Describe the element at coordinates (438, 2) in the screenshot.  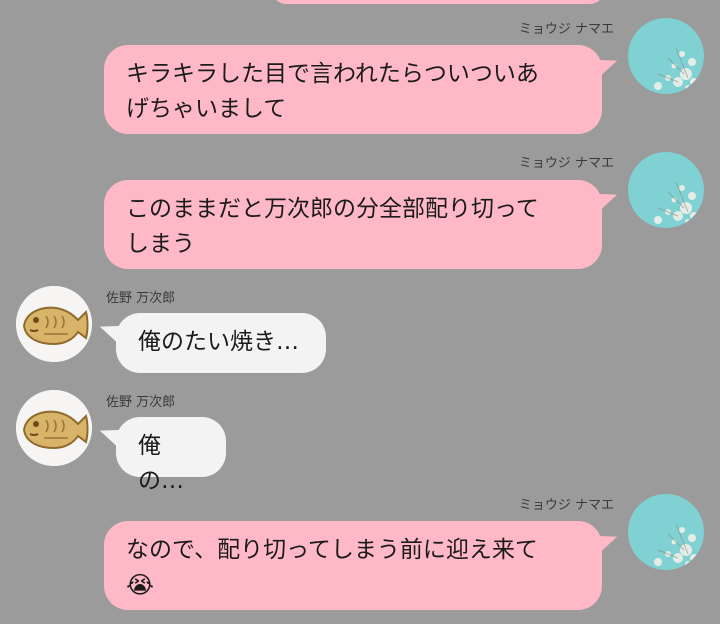
I see `previous-message-bubble` at that location.